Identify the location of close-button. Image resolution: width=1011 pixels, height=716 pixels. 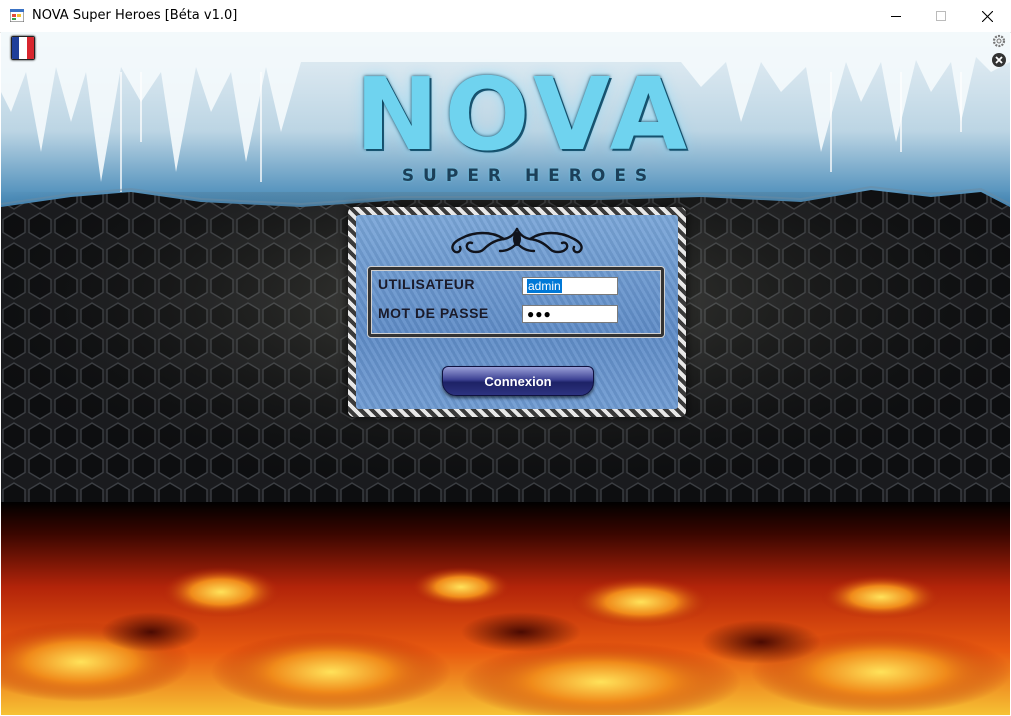
(987, 16).